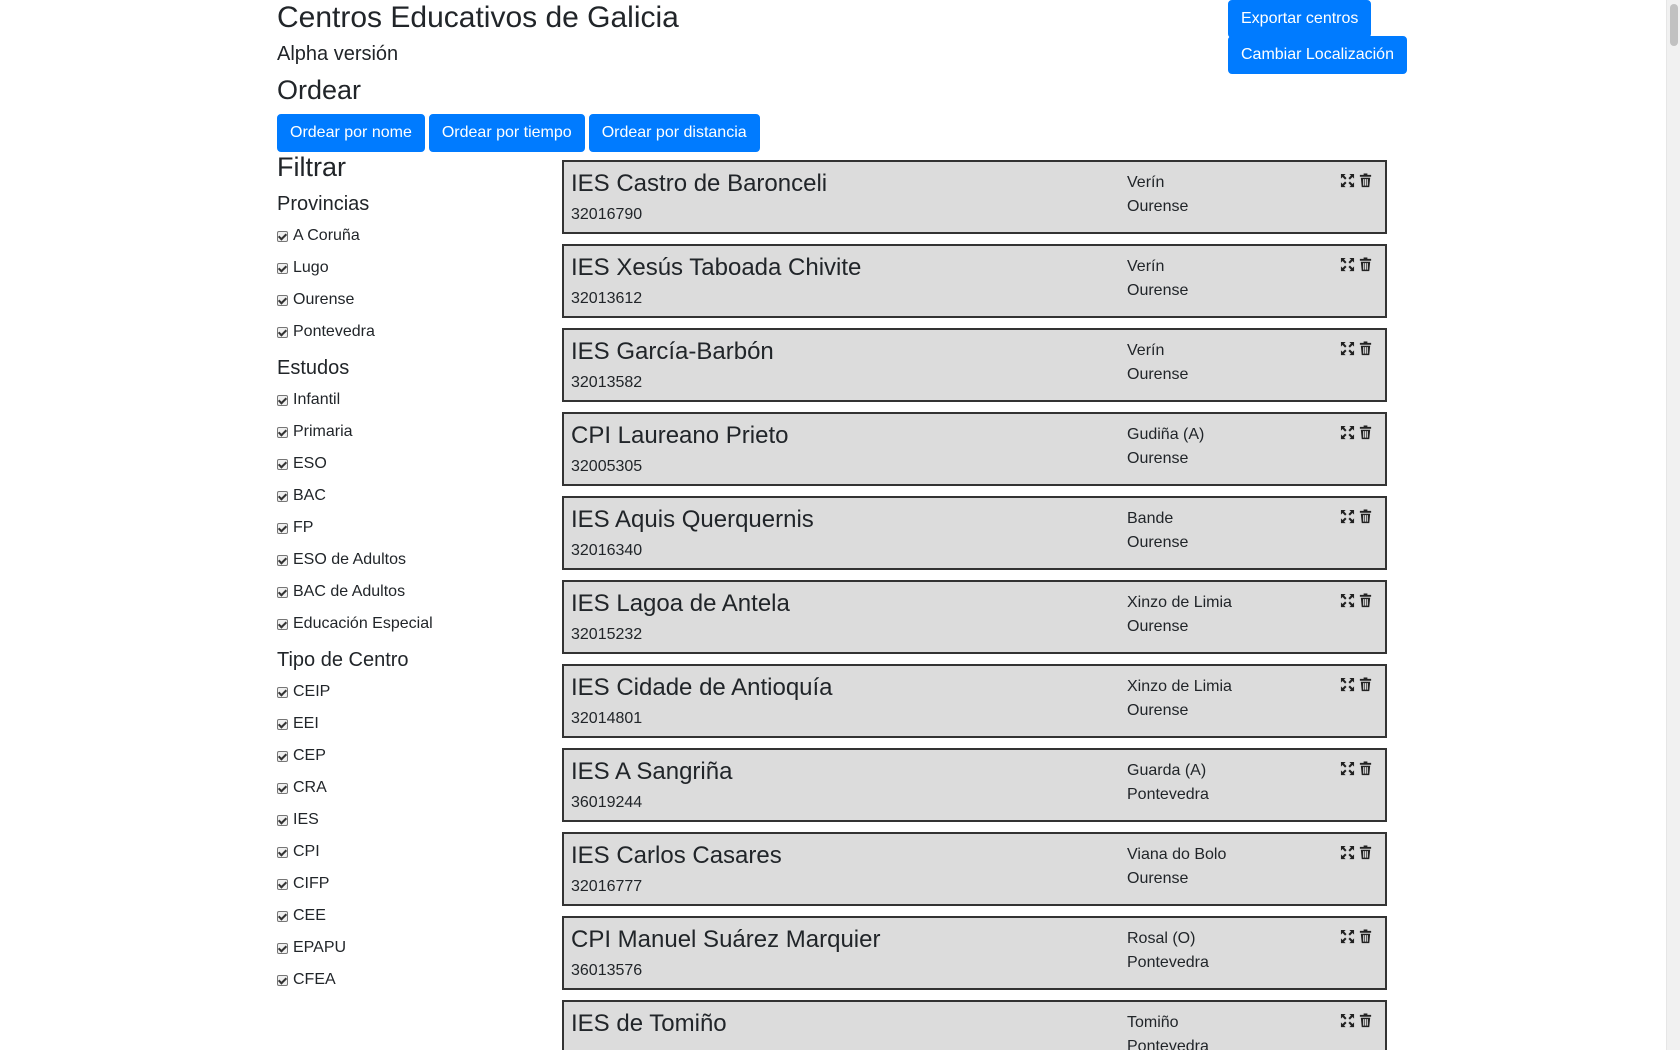 The width and height of the screenshot is (1680, 1050). I want to click on order-by-name-button: Ordear por nome, so click(351, 133).